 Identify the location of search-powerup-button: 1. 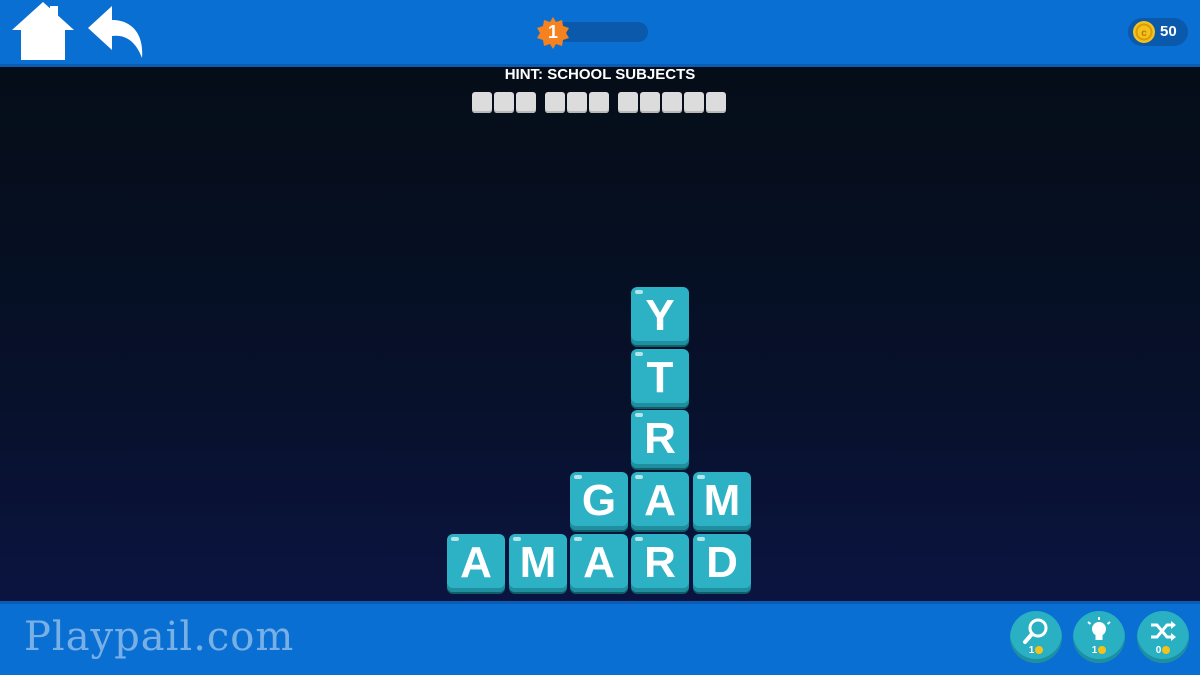
(1036, 637).